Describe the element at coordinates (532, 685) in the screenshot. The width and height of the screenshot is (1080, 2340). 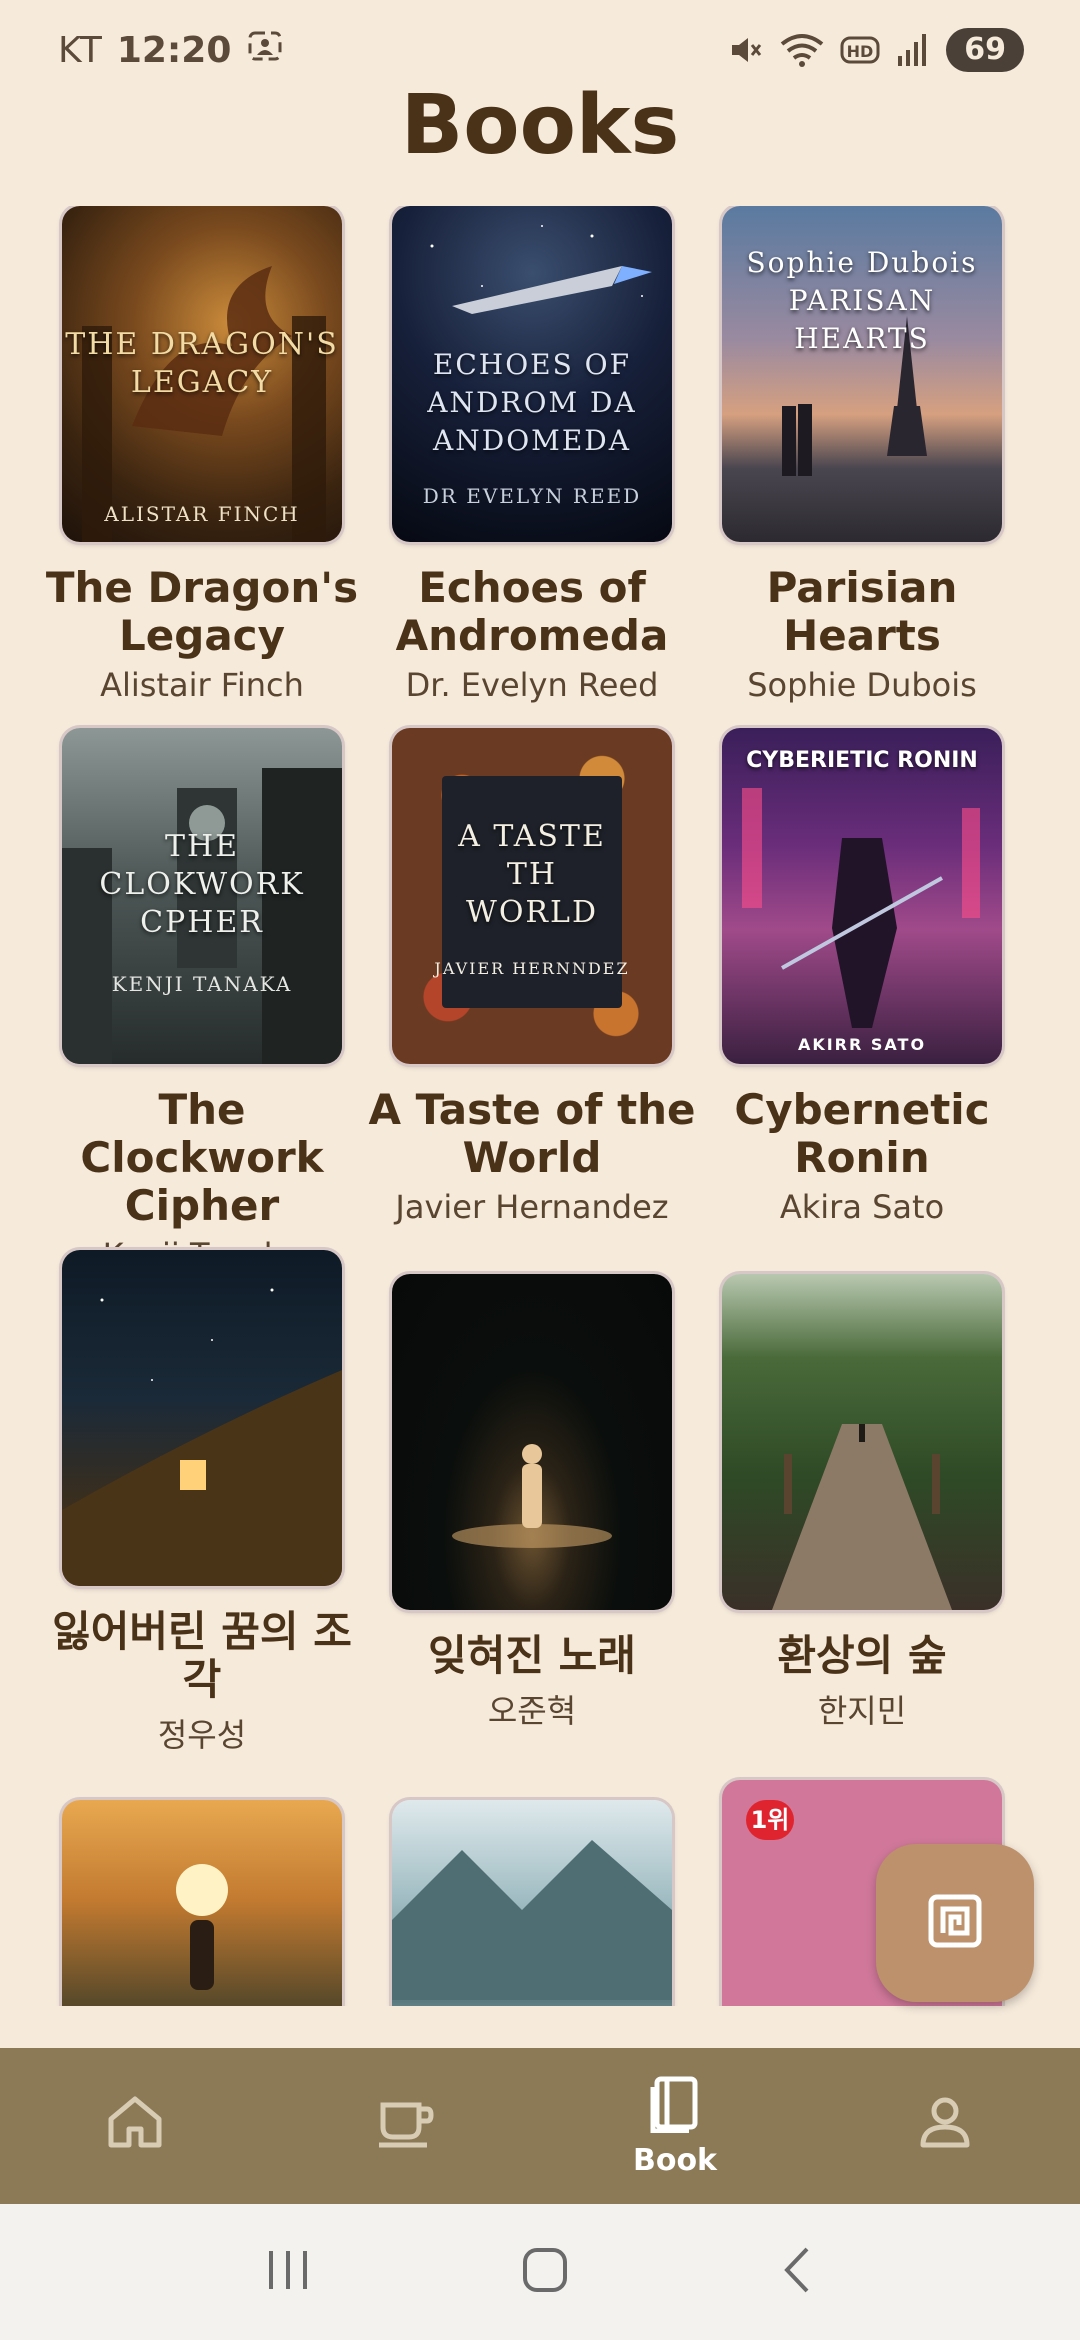
I see `book-author: Dr. Evelyn Reed` at that location.